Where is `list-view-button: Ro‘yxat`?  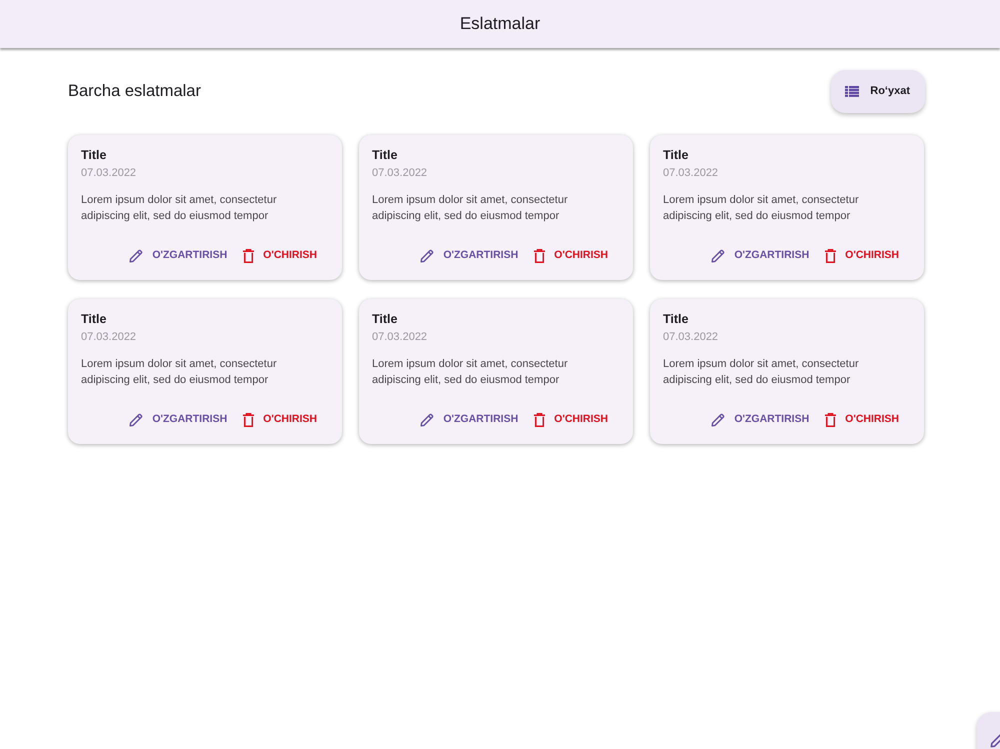 list-view-button: Ro‘yxat is located at coordinates (878, 91).